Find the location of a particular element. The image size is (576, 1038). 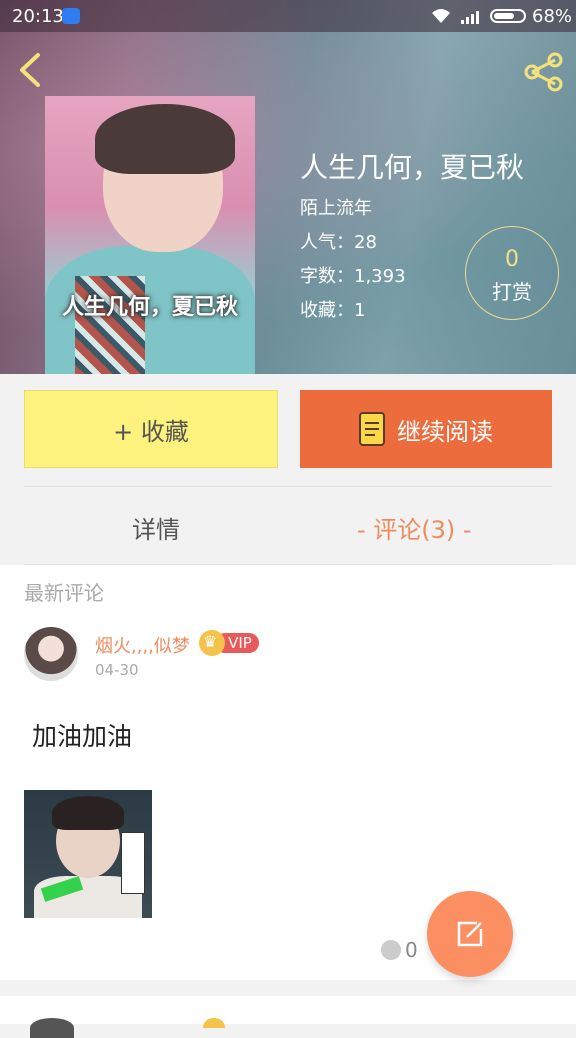

collect-button-label: + 收藏 is located at coordinates (151, 431).